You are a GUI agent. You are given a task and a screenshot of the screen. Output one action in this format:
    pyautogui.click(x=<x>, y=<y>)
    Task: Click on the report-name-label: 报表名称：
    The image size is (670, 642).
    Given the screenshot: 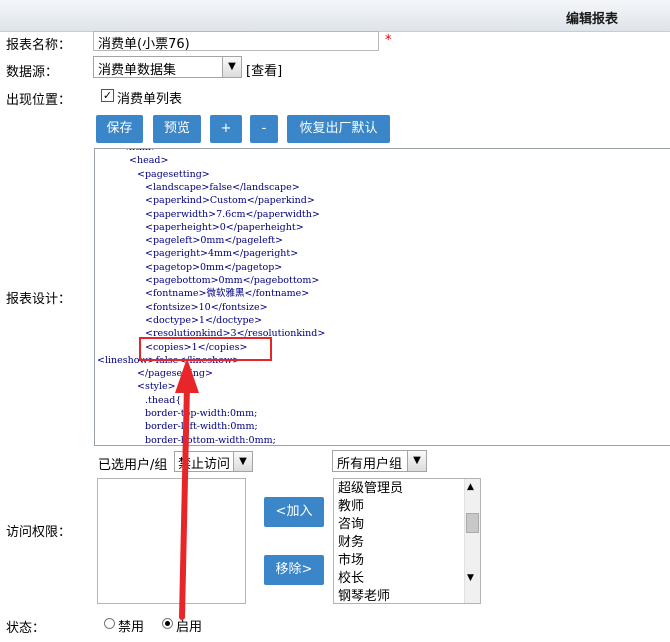 What is the action you would take?
    pyautogui.click(x=39, y=45)
    